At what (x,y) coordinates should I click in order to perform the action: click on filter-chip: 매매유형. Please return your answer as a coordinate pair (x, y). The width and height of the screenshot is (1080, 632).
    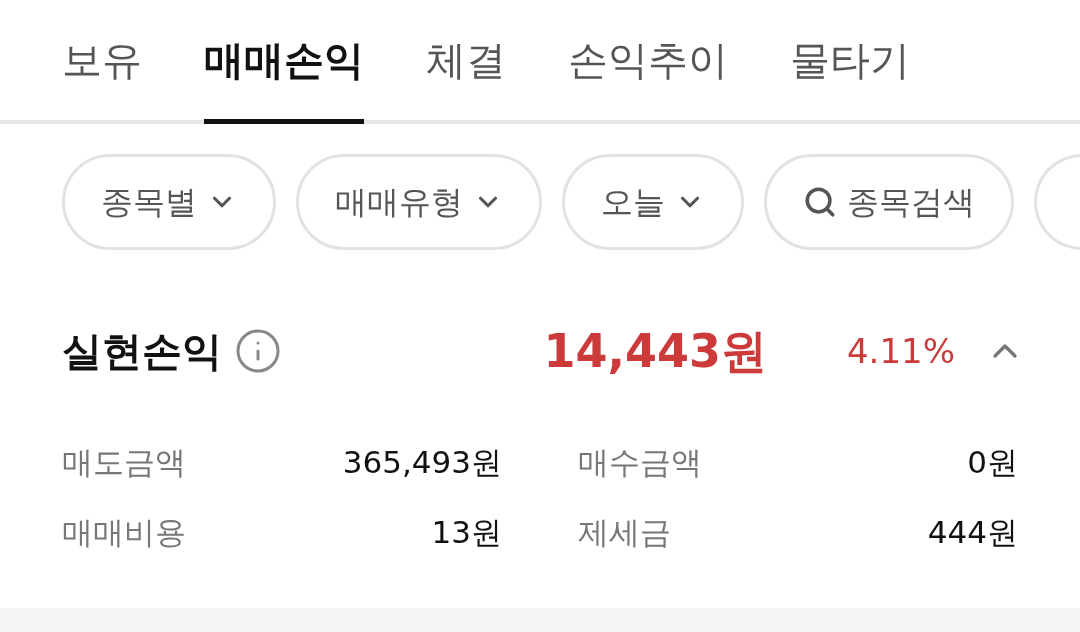
    Looking at the image, I should click on (419, 202).